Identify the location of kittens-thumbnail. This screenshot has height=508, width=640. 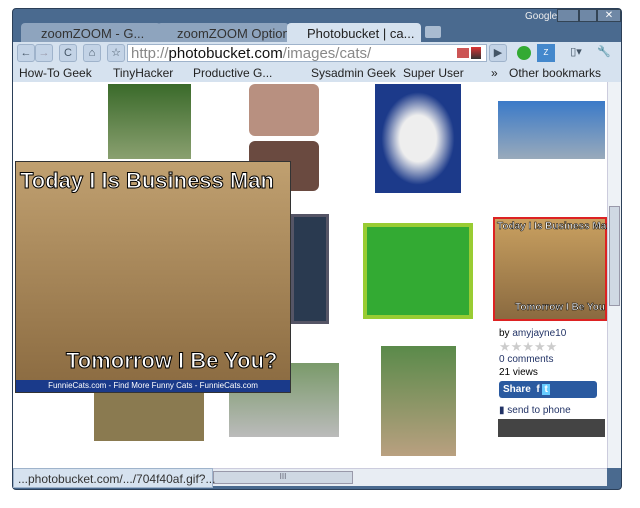
(551, 130).